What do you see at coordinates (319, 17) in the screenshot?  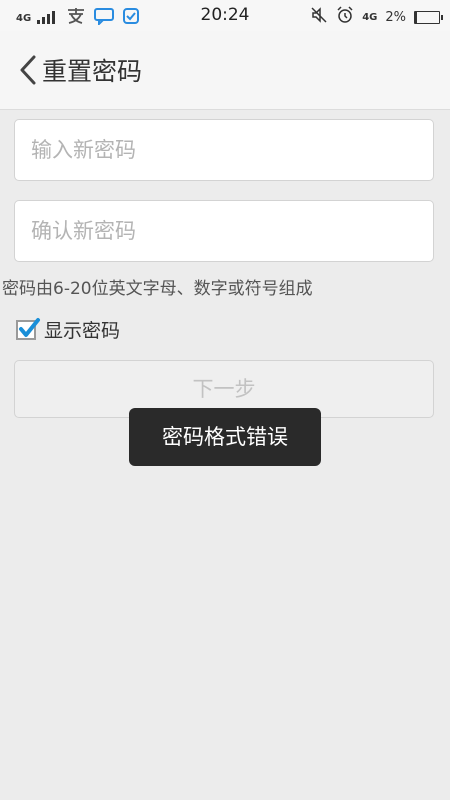 I see `mute-icon` at bounding box center [319, 17].